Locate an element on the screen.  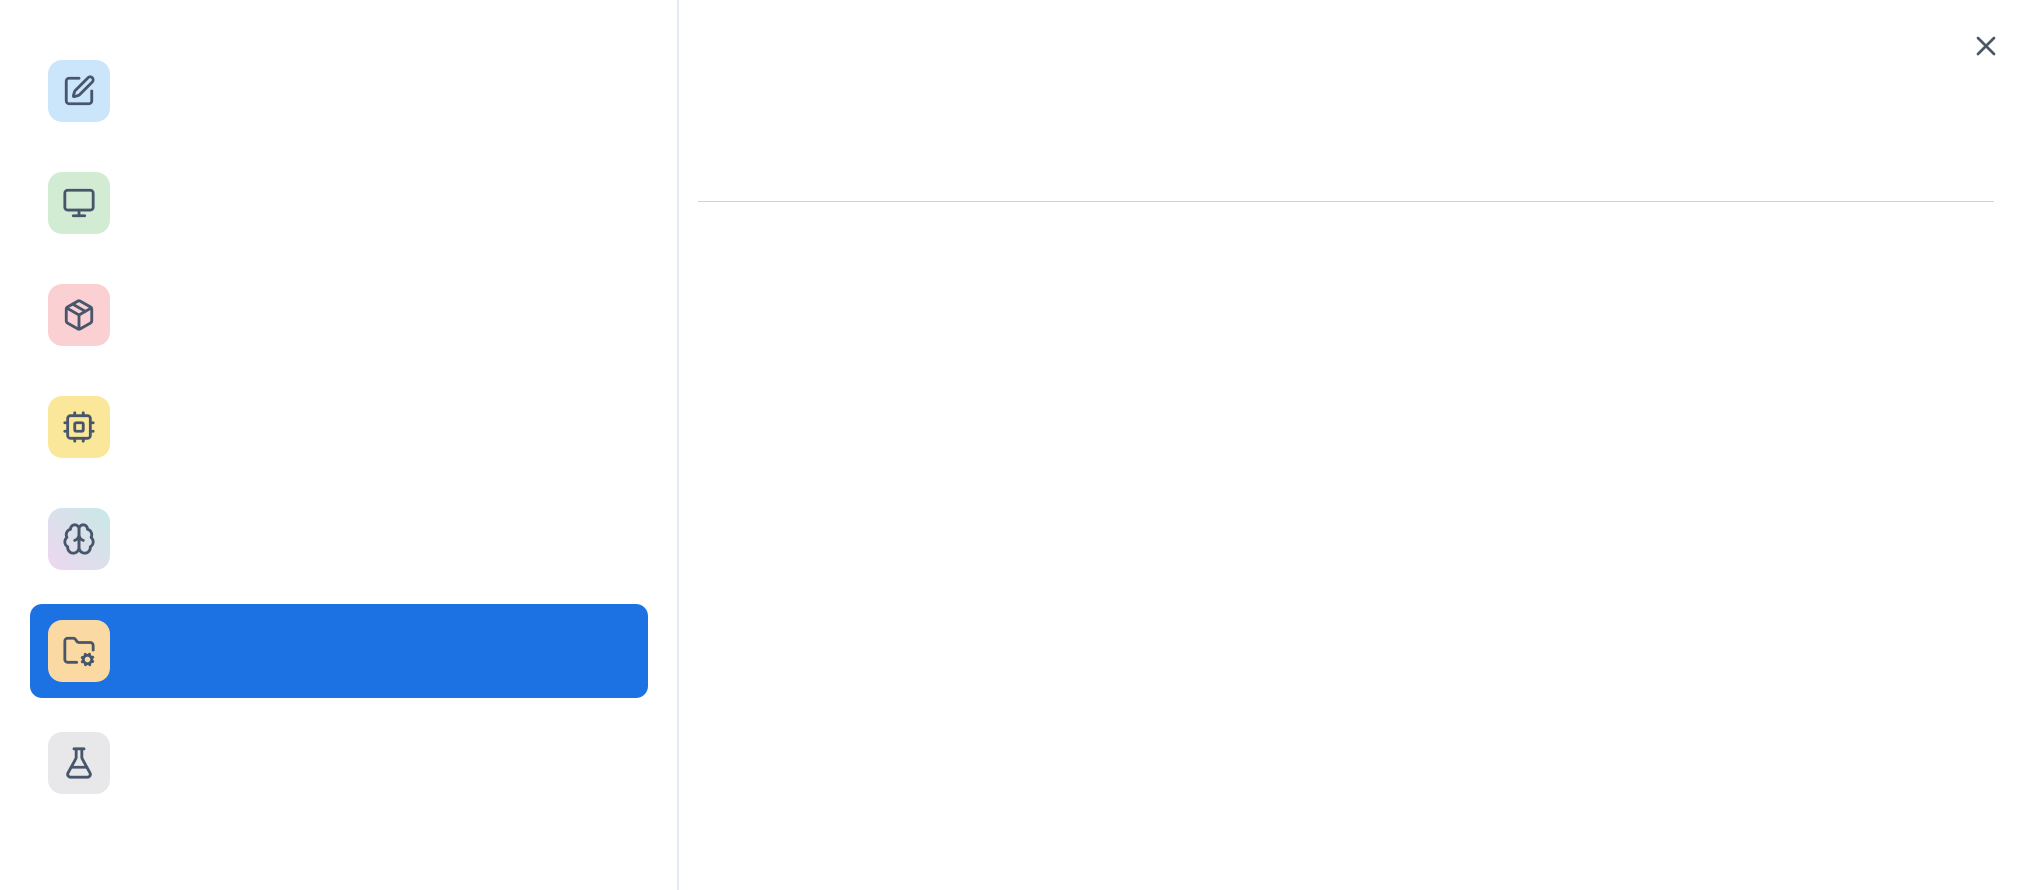
brain-icon is located at coordinates (79, 539).